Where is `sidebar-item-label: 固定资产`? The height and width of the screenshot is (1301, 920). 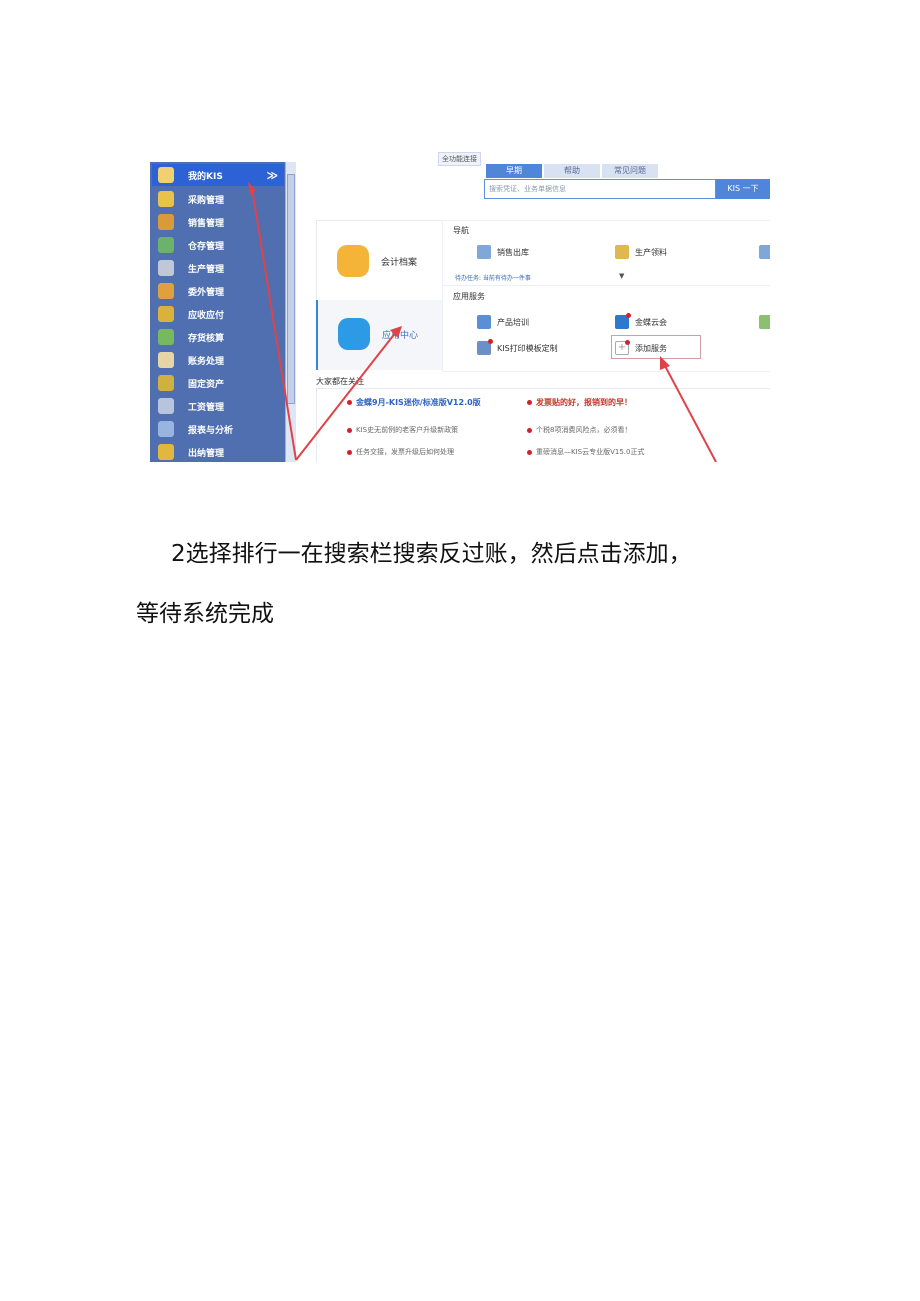 sidebar-item-label: 固定资产 is located at coordinates (206, 384).